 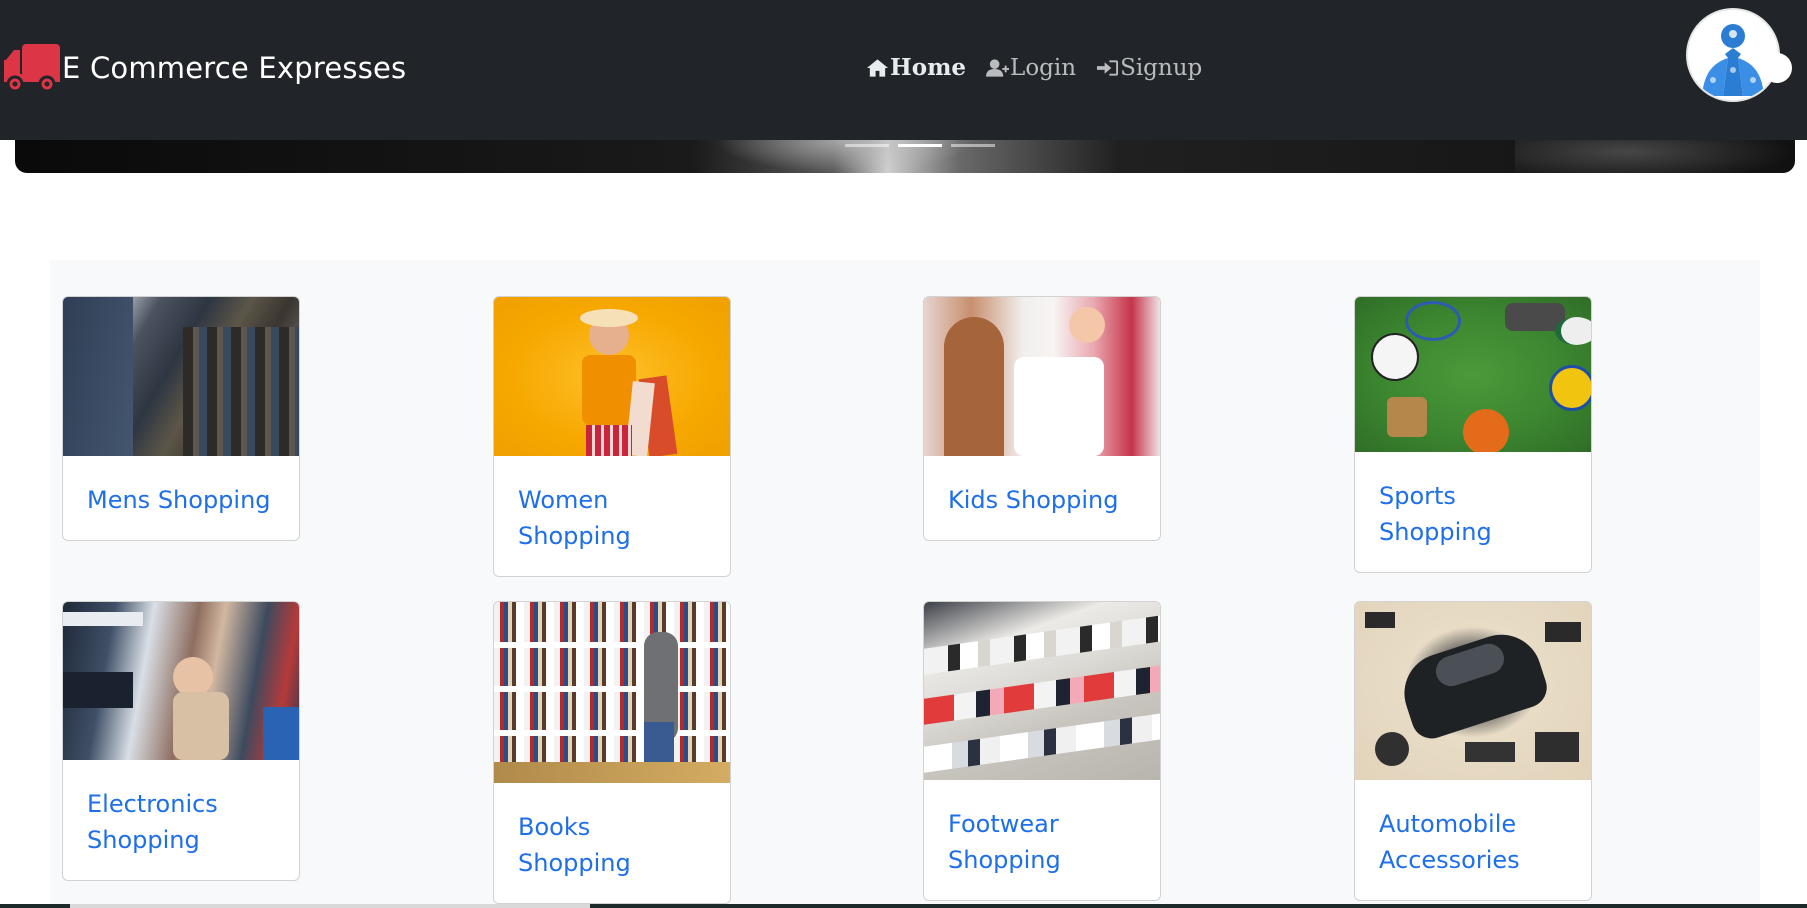 What do you see at coordinates (1033, 500) in the screenshot?
I see `category-title: Kids Shopping` at bounding box center [1033, 500].